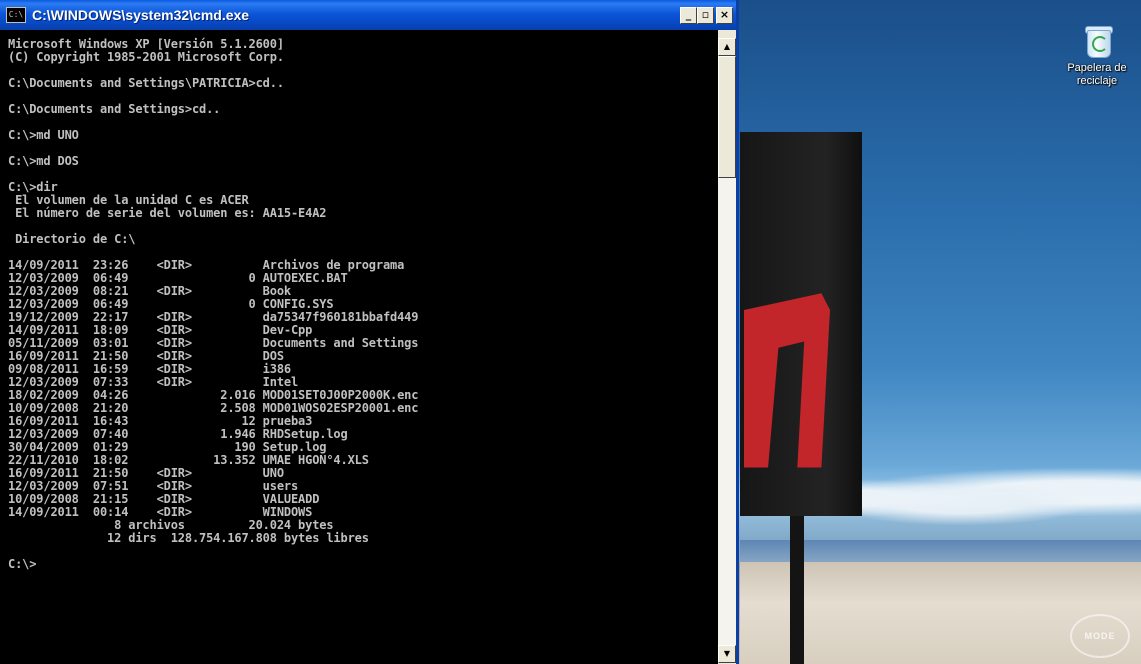  Describe the element at coordinates (33, 187) in the screenshot. I see `console-line: C:\>dir` at that location.